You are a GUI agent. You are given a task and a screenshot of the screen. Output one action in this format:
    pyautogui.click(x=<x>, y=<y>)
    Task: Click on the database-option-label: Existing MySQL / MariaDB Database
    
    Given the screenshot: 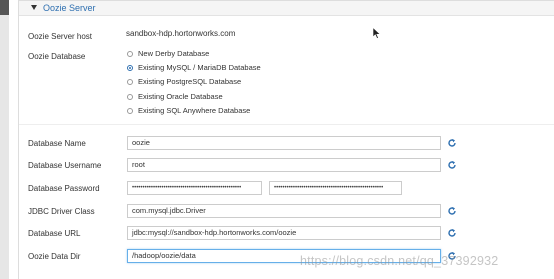 What is the action you would take?
    pyautogui.click(x=199, y=67)
    